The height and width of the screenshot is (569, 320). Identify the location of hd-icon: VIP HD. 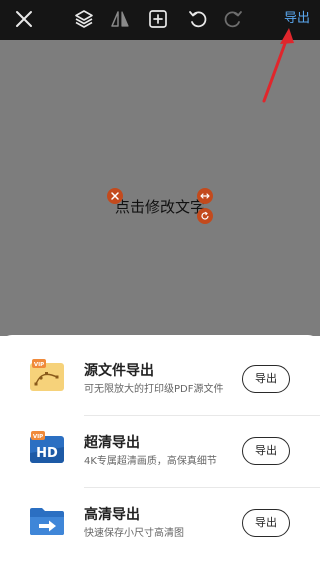
(47, 447).